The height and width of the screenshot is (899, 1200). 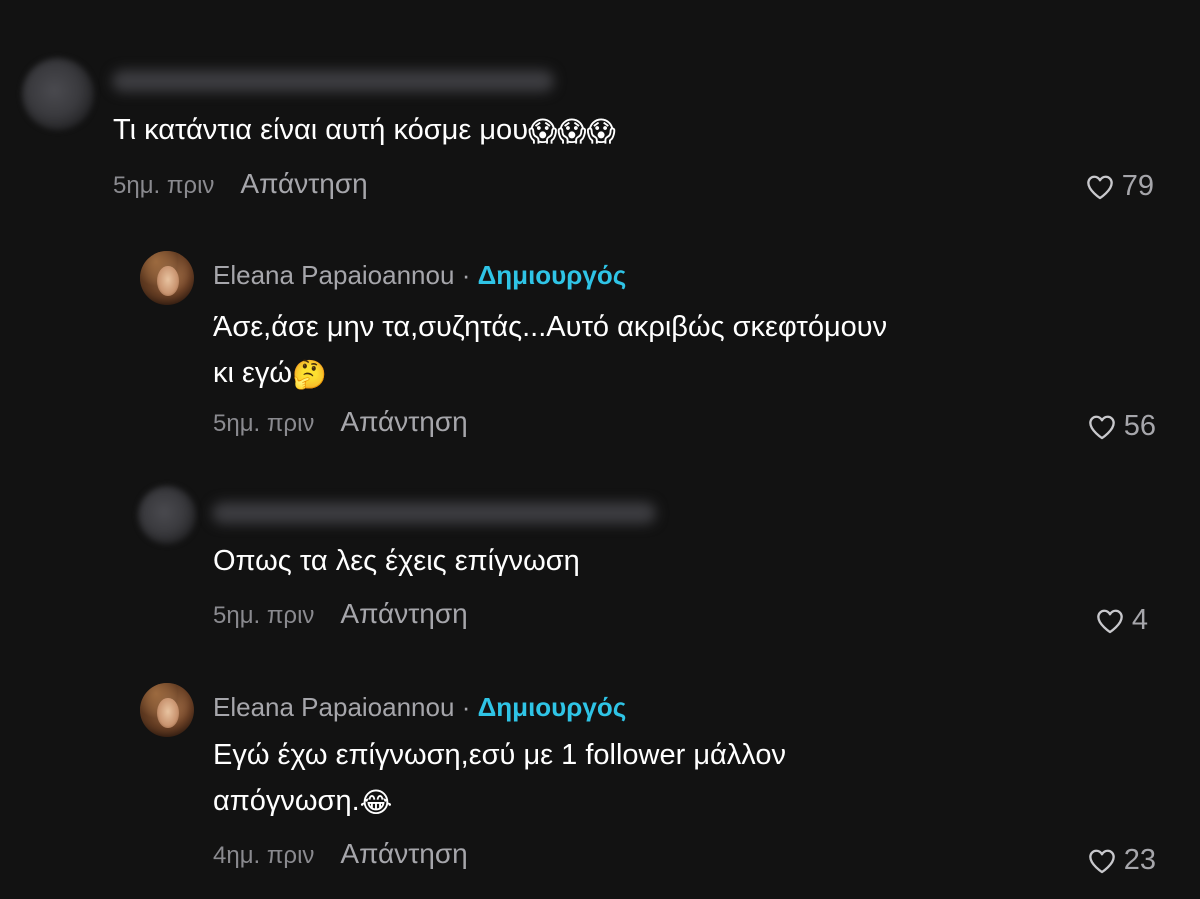 I want to click on comment-text-line-2: κι εγώ🤔, so click(x=550, y=374).